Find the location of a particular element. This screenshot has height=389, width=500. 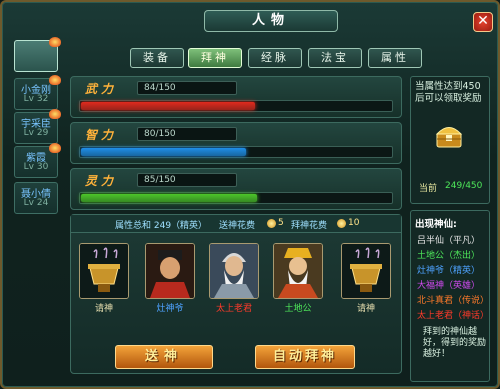

tab-meridians: 经脉 is located at coordinates (275, 58).